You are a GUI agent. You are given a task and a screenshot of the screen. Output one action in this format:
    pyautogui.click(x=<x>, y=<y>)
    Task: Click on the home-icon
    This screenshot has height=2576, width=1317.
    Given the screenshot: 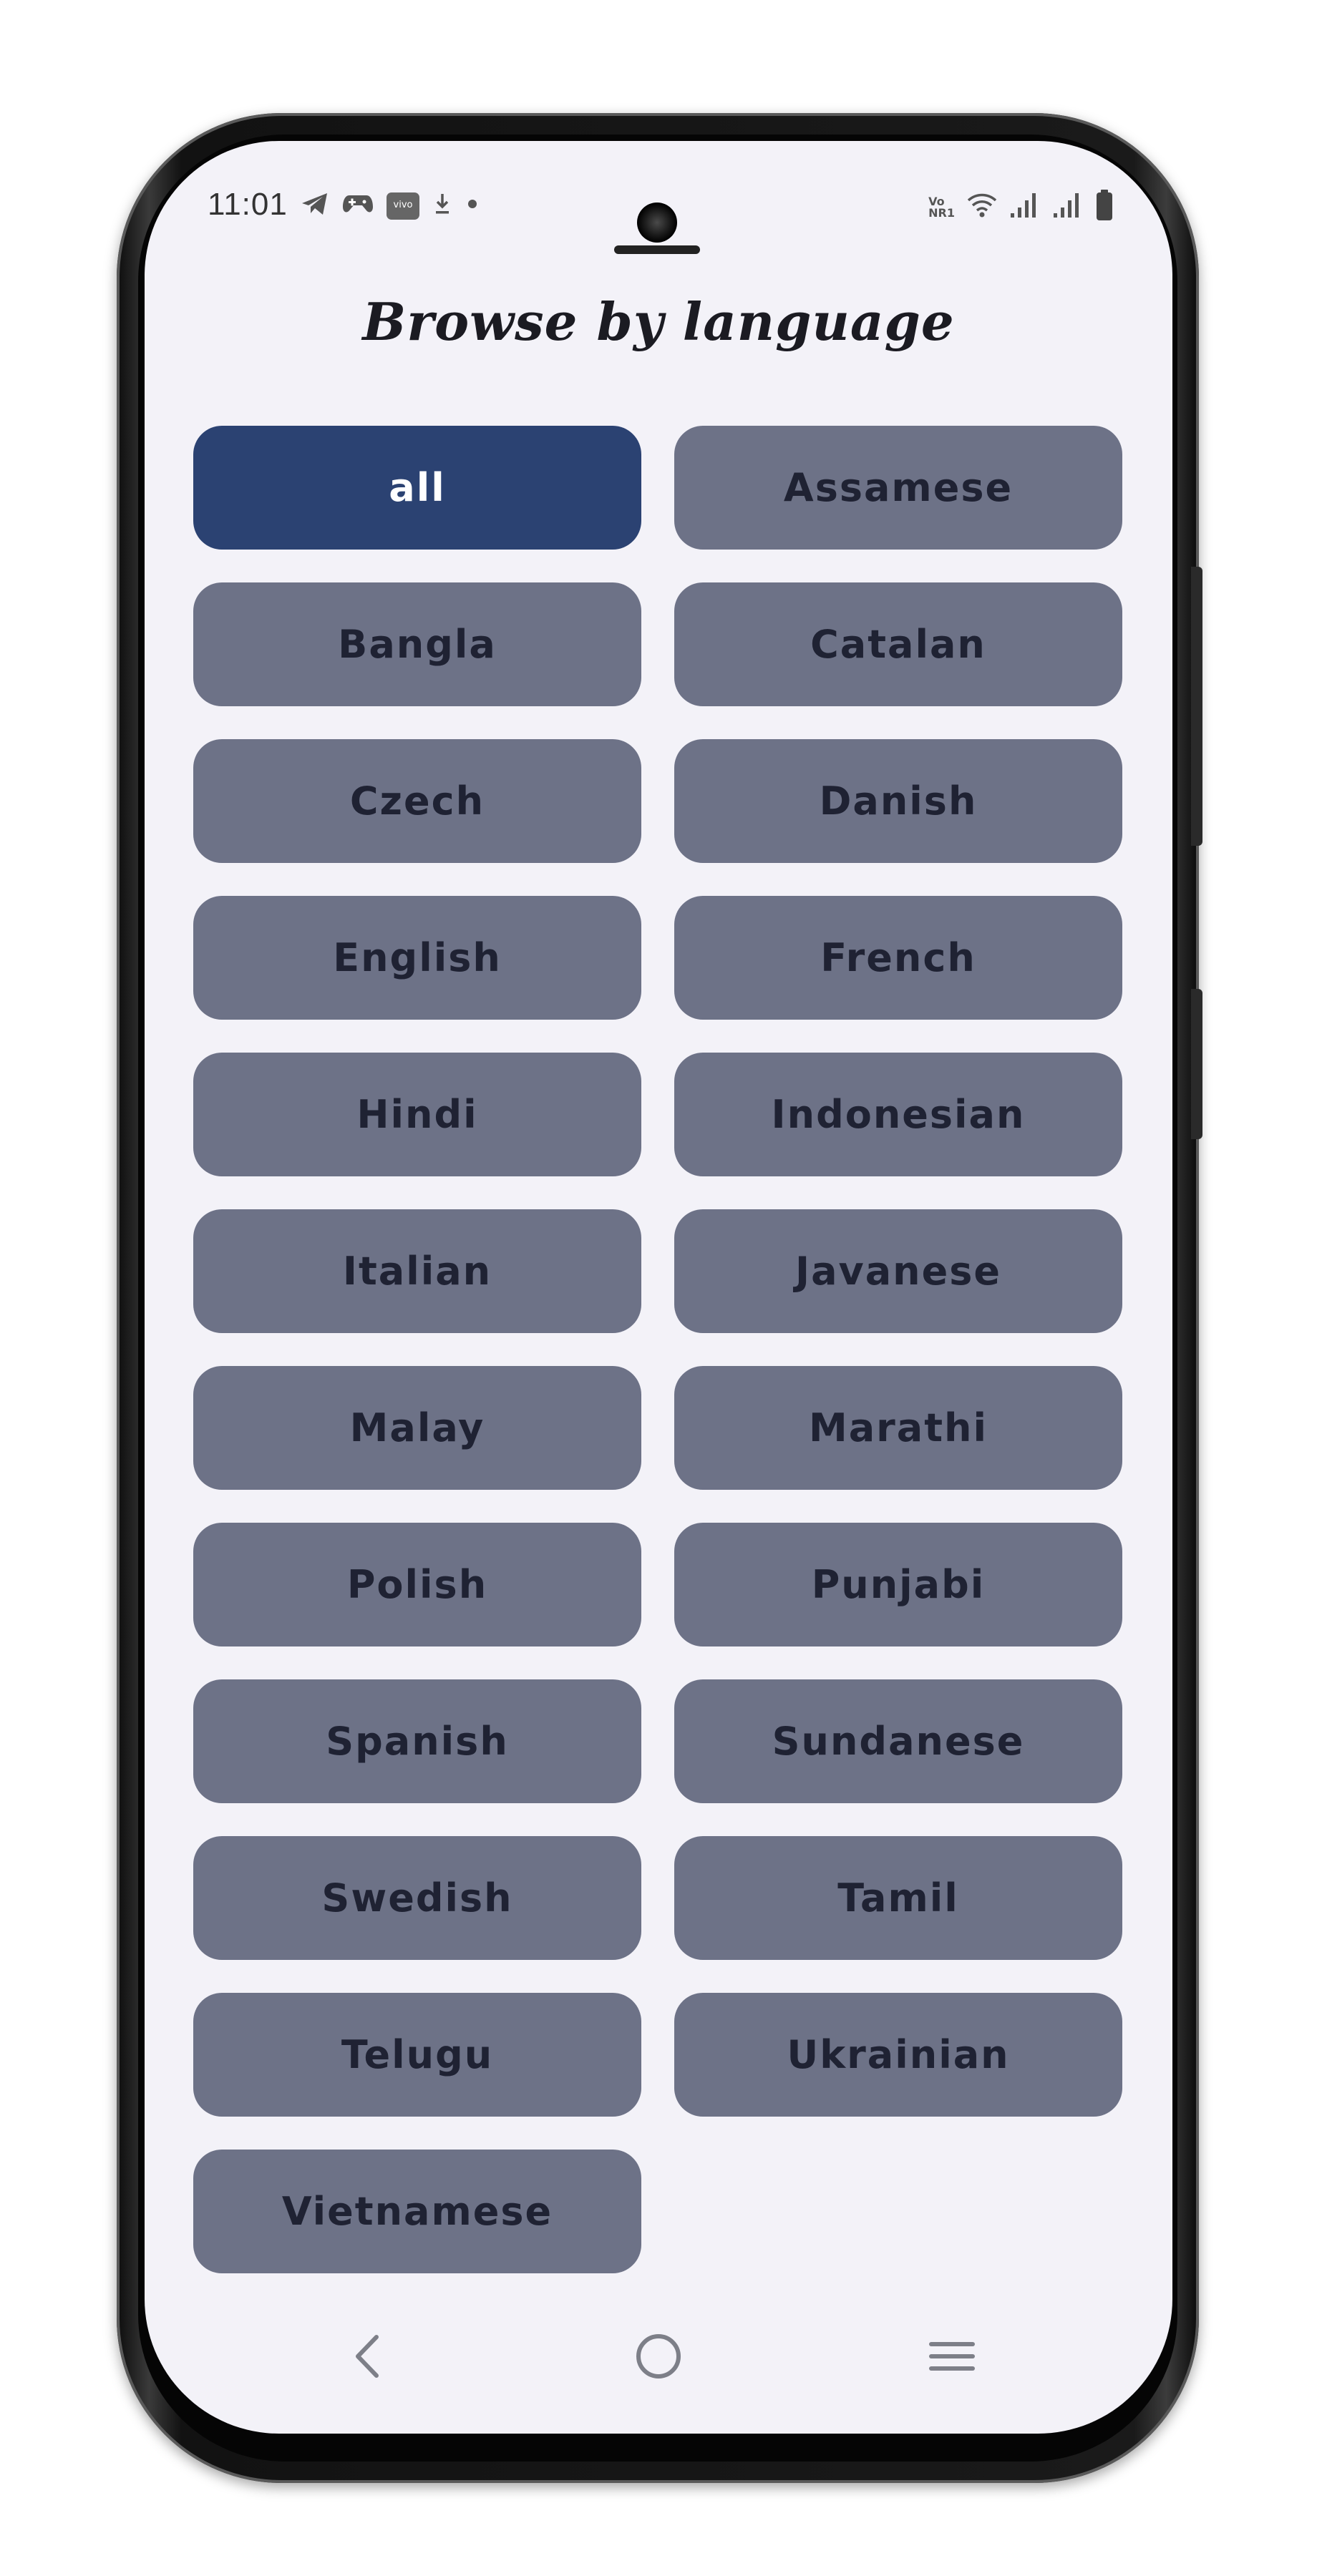 What is the action you would take?
    pyautogui.click(x=658, y=2358)
    